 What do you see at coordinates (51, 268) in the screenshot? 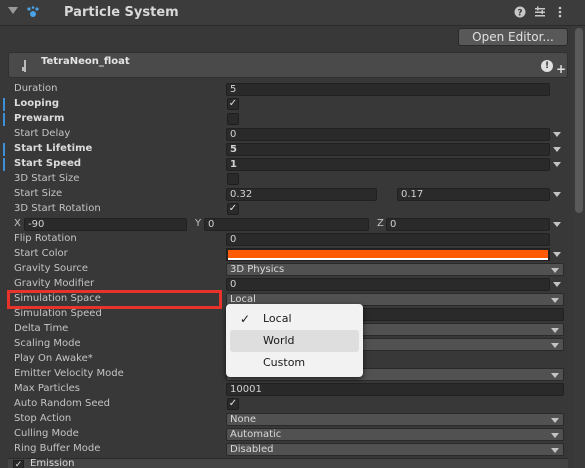
I see `gravity-source-label: Gravity Source` at bounding box center [51, 268].